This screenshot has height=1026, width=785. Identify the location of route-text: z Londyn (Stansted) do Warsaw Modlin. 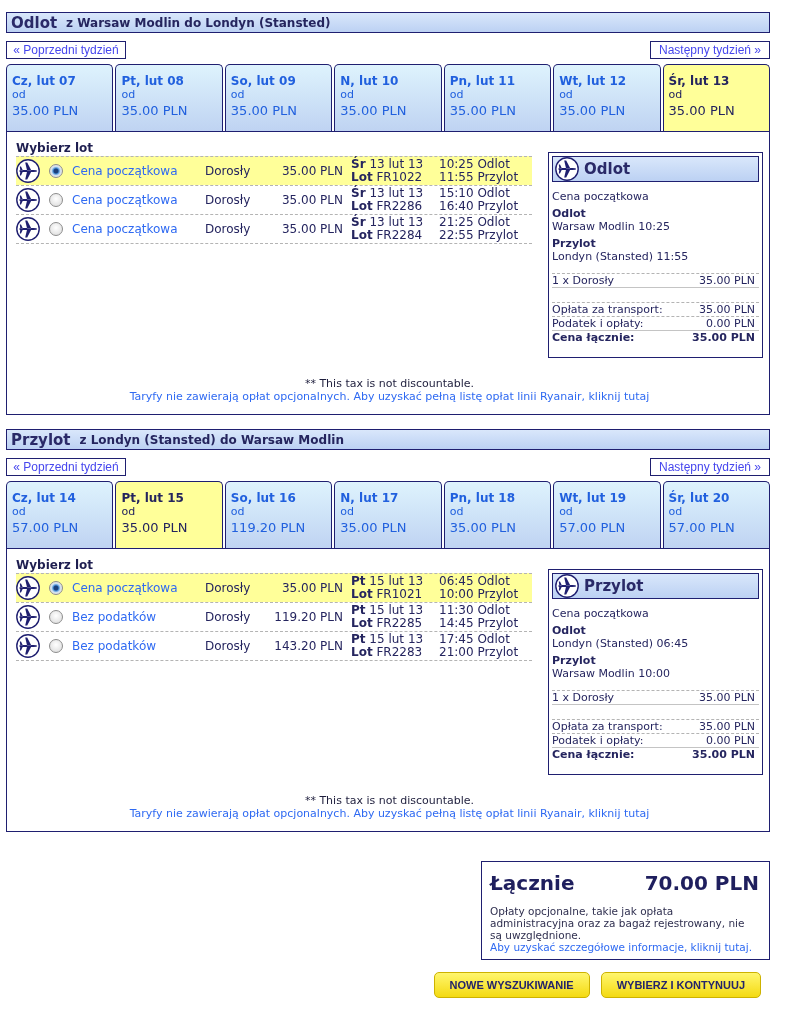
(211, 439).